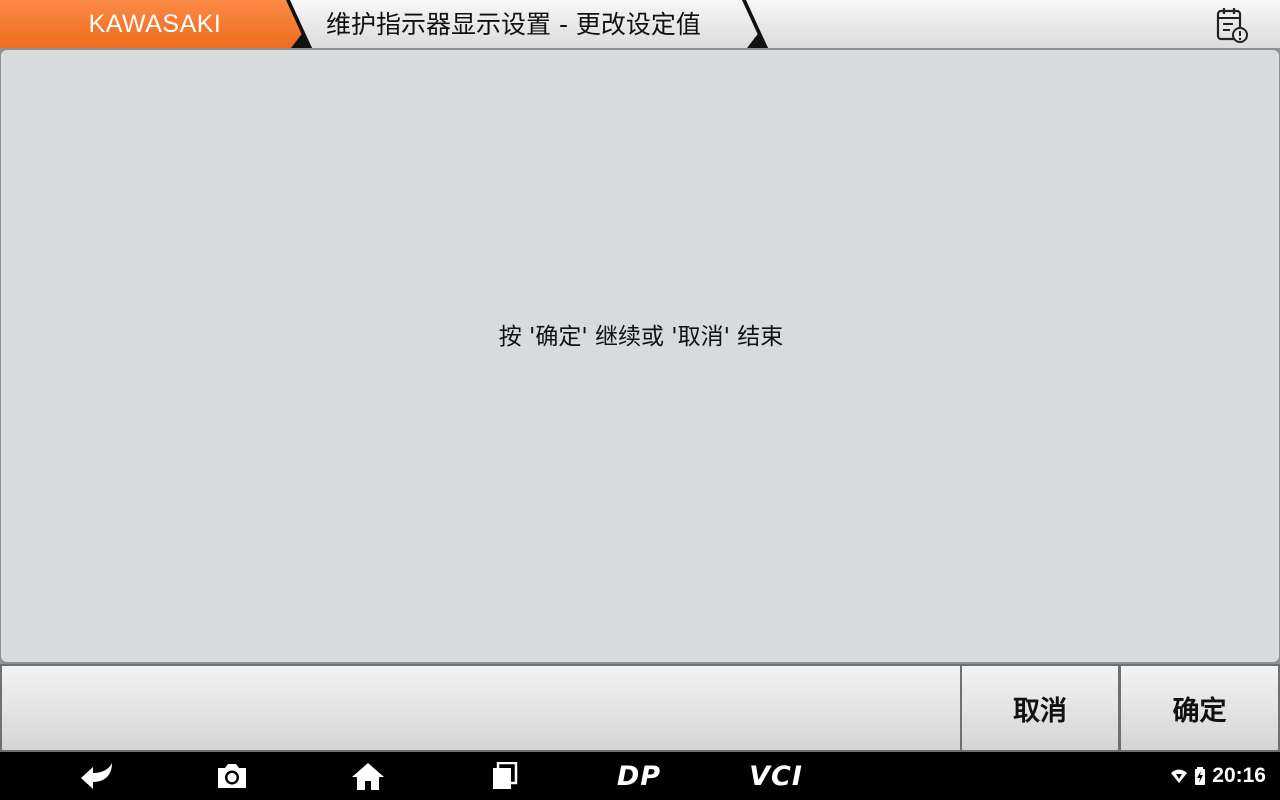 The image size is (1280, 800). I want to click on recent-apps-icon, so click(505, 775).